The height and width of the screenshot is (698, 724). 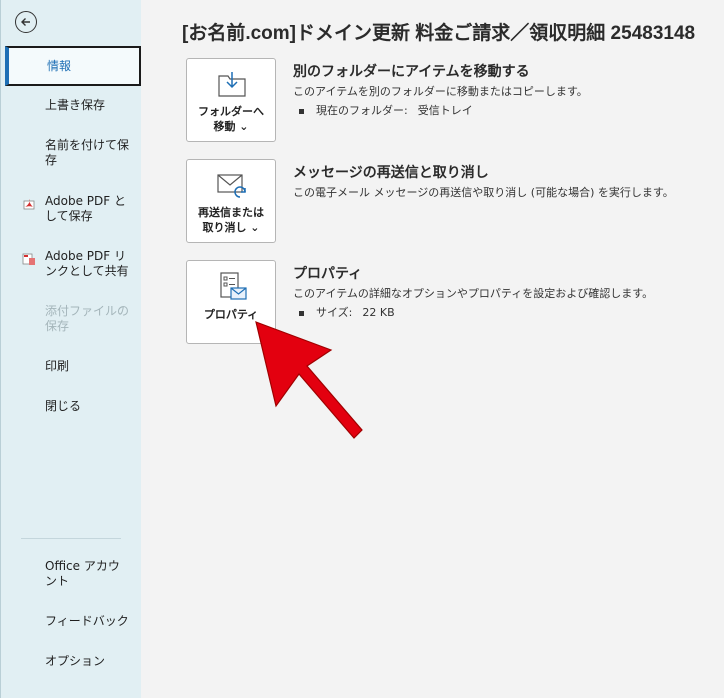 I want to click on annotation-arrow-icon, so click(x=309, y=380).